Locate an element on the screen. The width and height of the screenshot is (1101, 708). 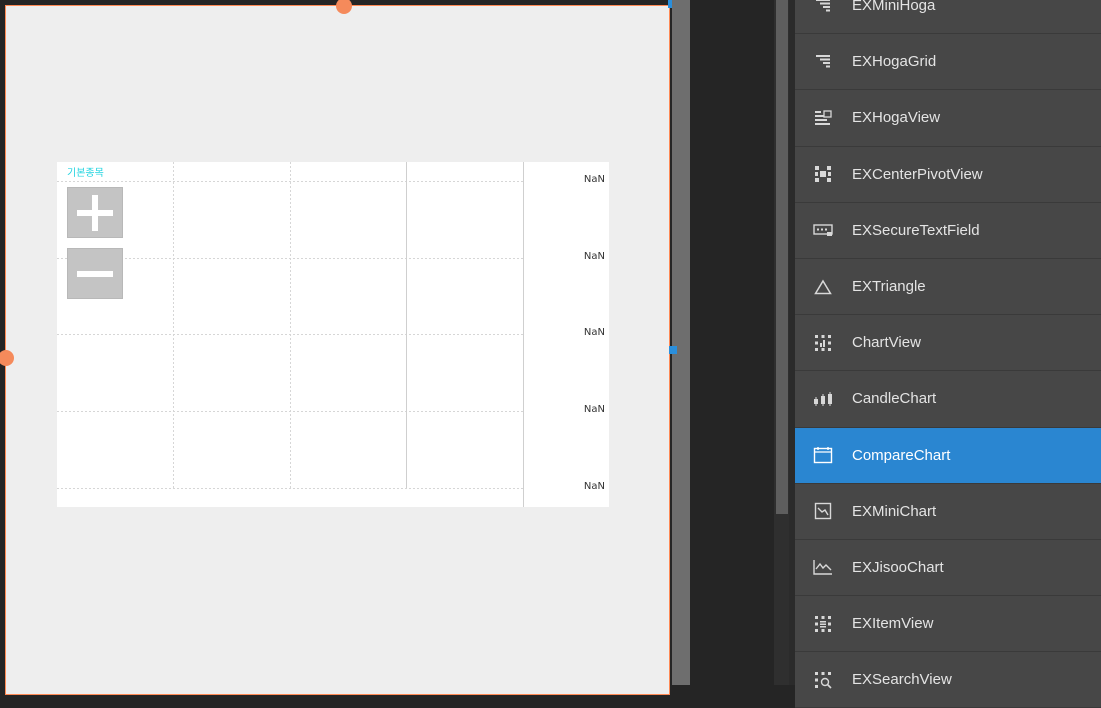
hoga-view-icon is located at coordinates (823, 118).